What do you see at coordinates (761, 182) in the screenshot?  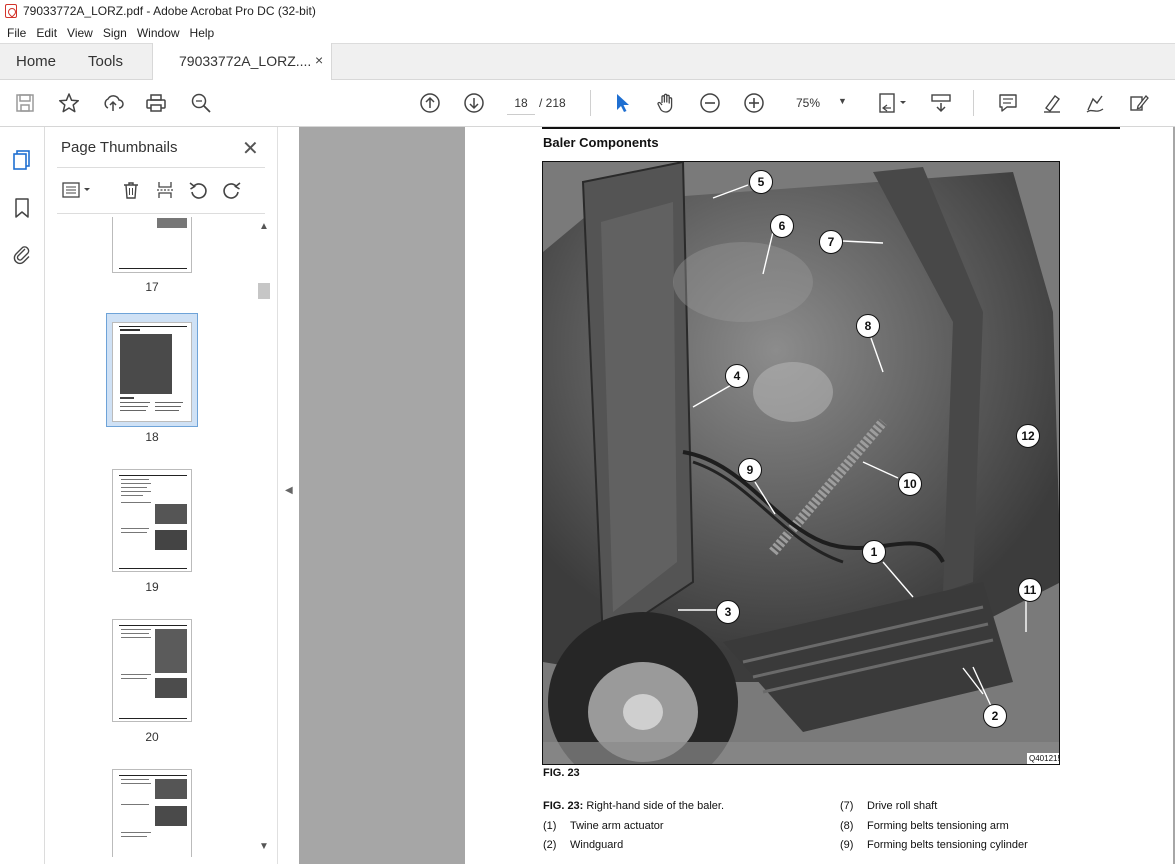 I see `callout-5: 5` at bounding box center [761, 182].